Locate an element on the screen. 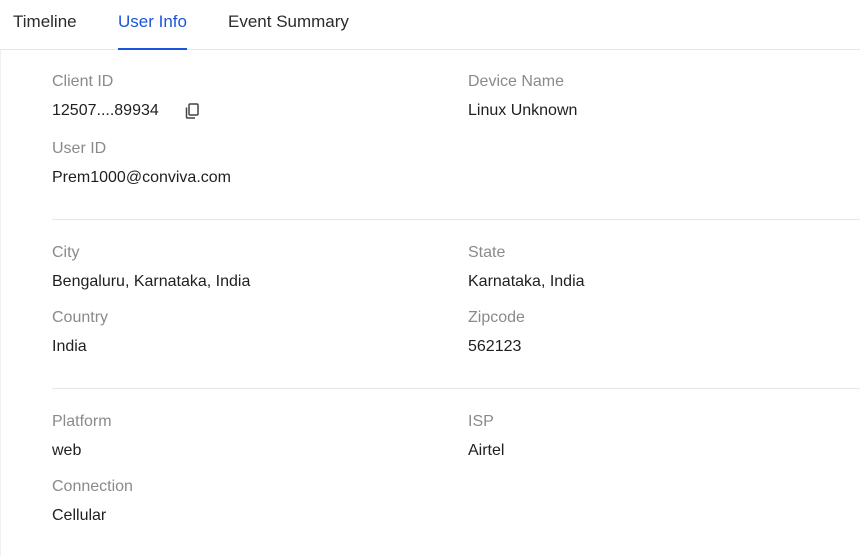 Image resolution: width=860 pixels, height=556 pixels. field-label: Platform is located at coordinates (82, 421).